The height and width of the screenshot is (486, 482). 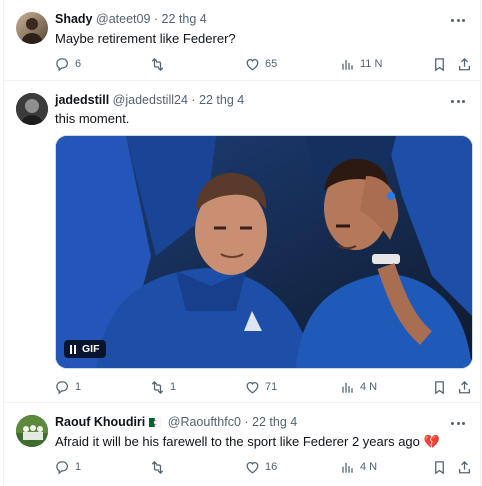 What do you see at coordinates (155, 422) in the screenshot?
I see `algeria-flag-icon` at bounding box center [155, 422].